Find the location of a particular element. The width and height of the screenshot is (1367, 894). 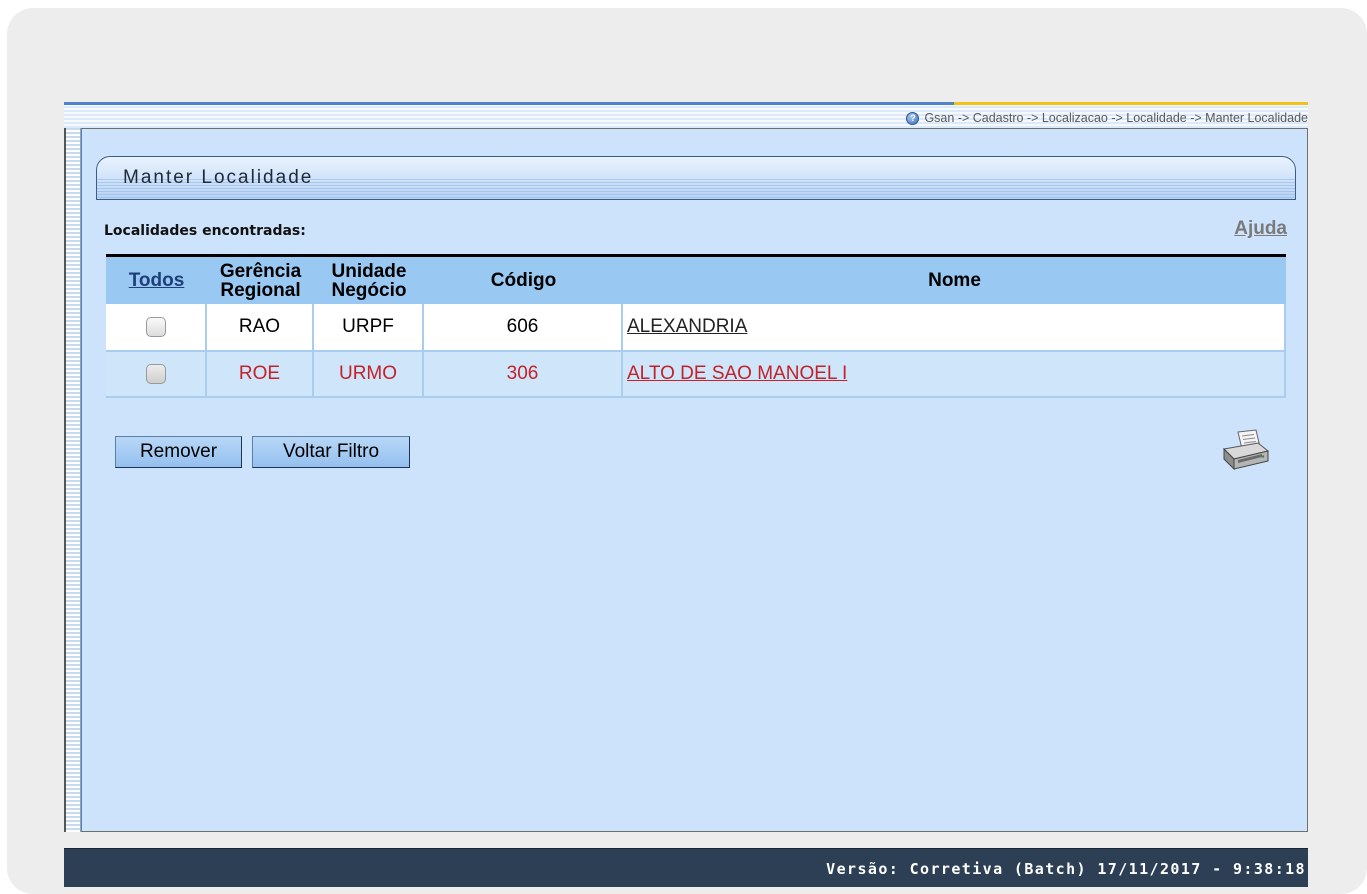

top-rule-blue is located at coordinates (509, 103).